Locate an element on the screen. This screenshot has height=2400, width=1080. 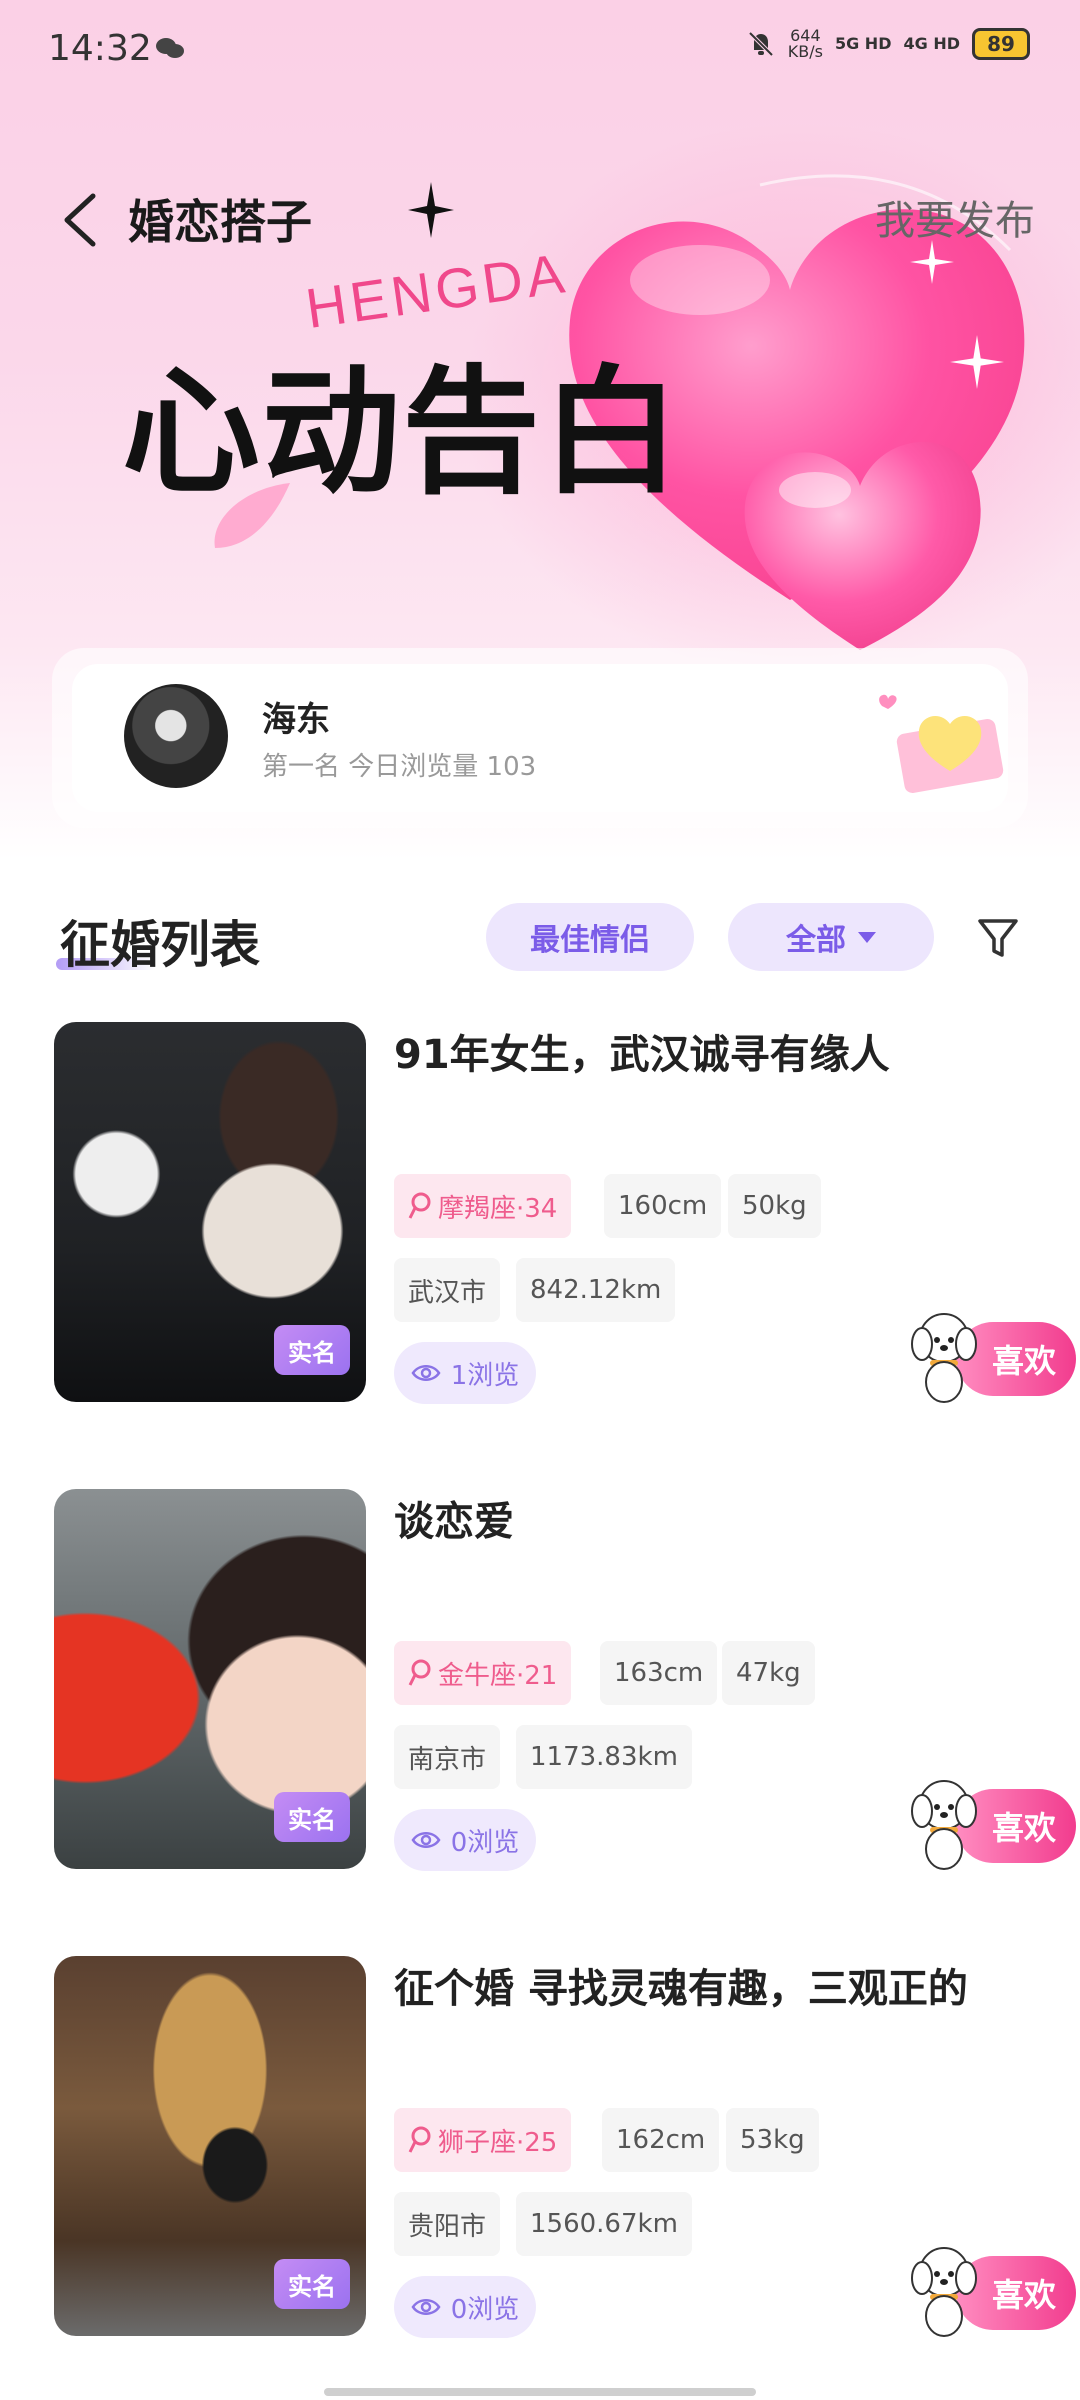
city-tag: 武汉市 is located at coordinates (447, 1290).